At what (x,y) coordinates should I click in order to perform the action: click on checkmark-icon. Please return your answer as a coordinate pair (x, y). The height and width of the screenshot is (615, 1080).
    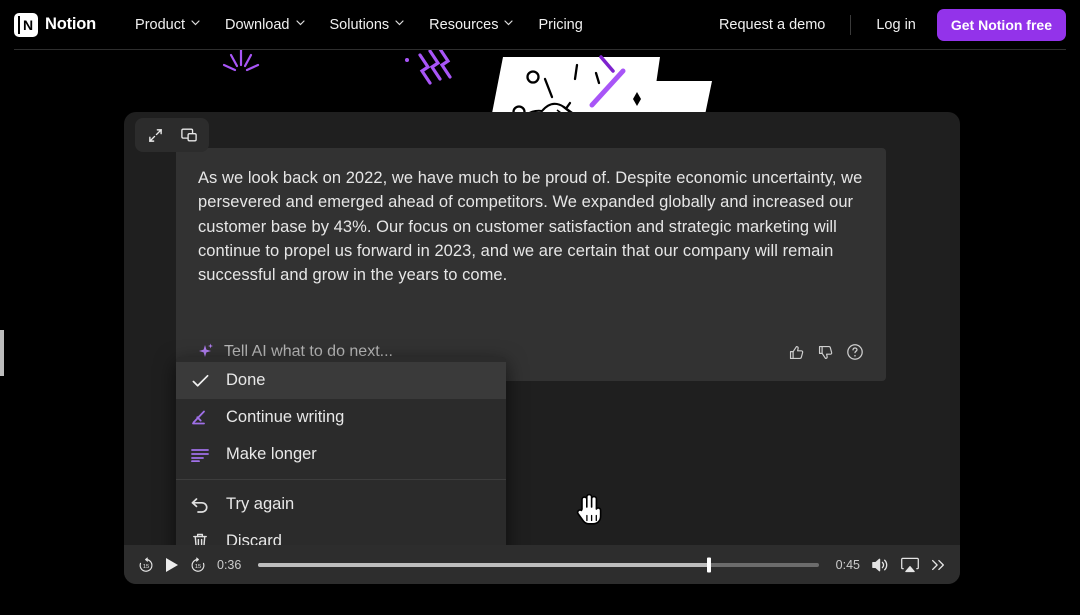
    Looking at the image, I should click on (200, 381).